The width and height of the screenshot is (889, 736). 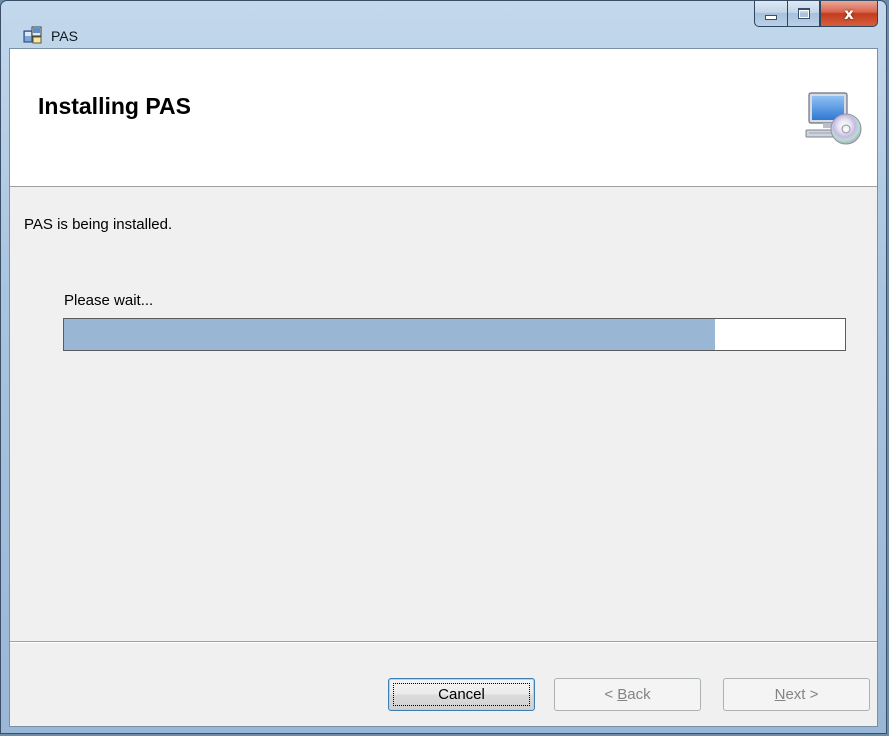 I want to click on title-bar: PAS x, so click(x=443, y=24).